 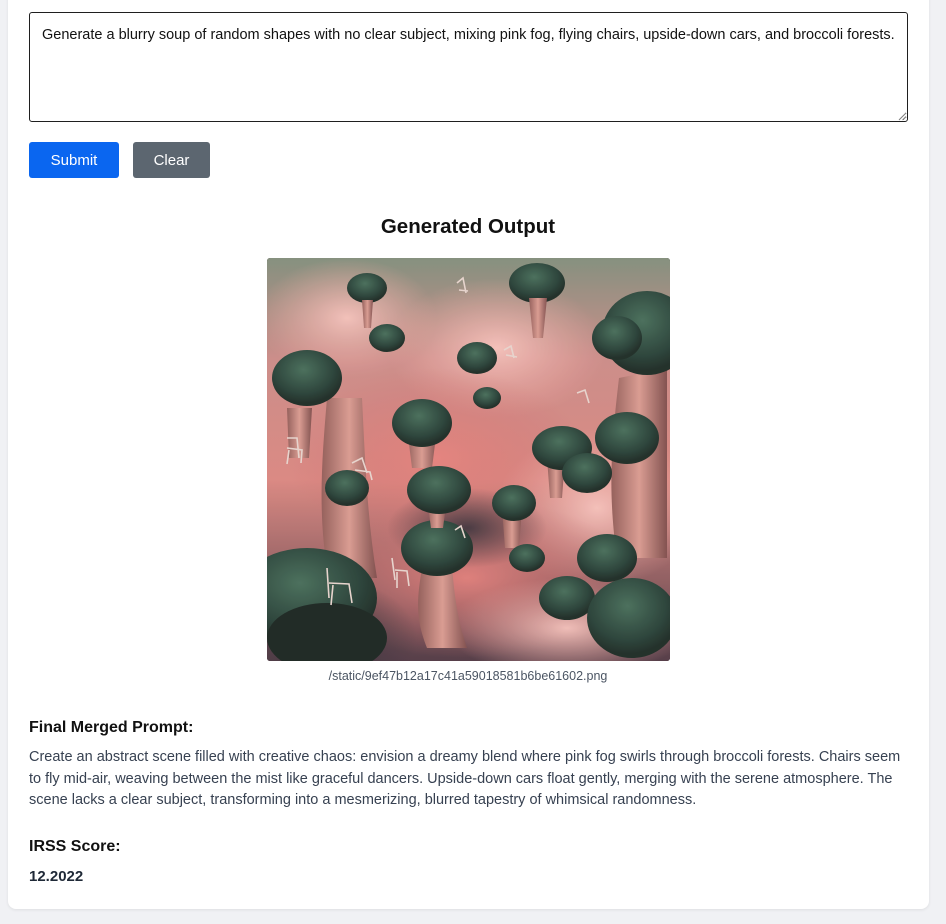 What do you see at coordinates (171, 160) in the screenshot?
I see `clear-button: Clear` at bounding box center [171, 160].